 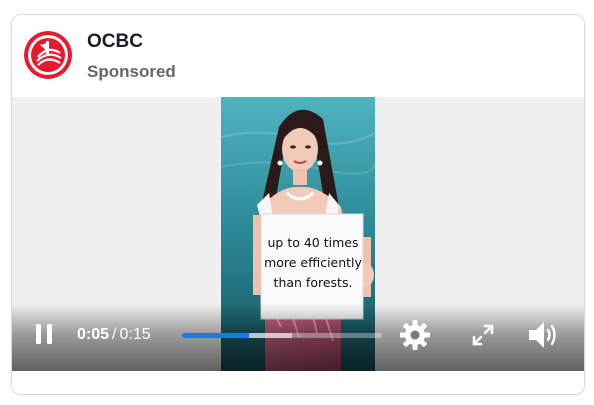 I want to click on post-footer, so click(x=298, y=382).